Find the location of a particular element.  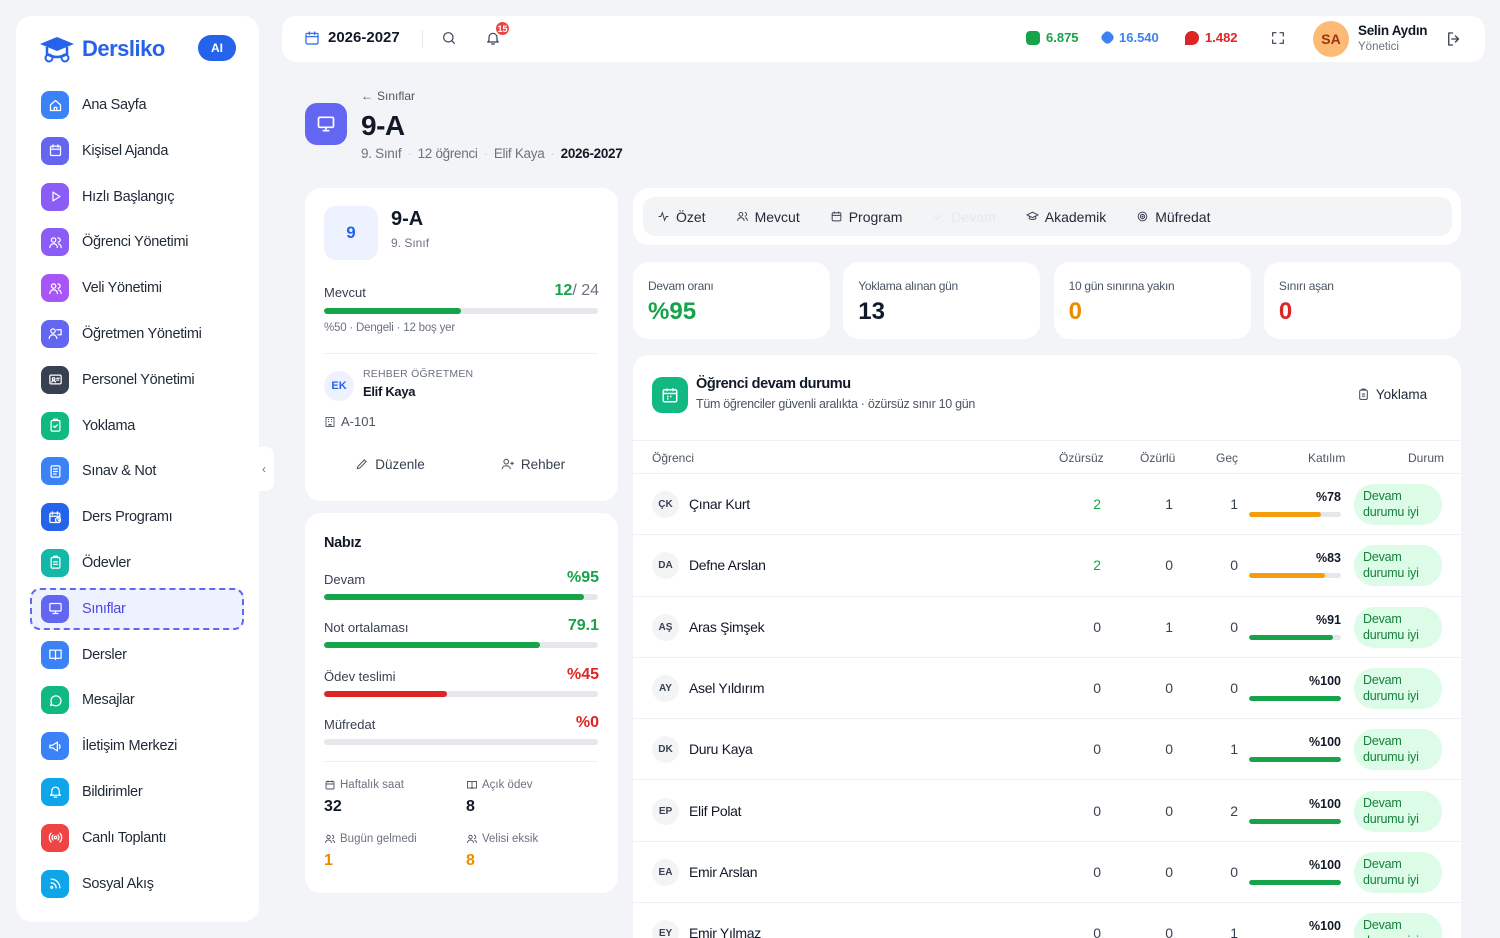

sidebar-item: Kişisel Ajanda is located at coordinates (137, 151).